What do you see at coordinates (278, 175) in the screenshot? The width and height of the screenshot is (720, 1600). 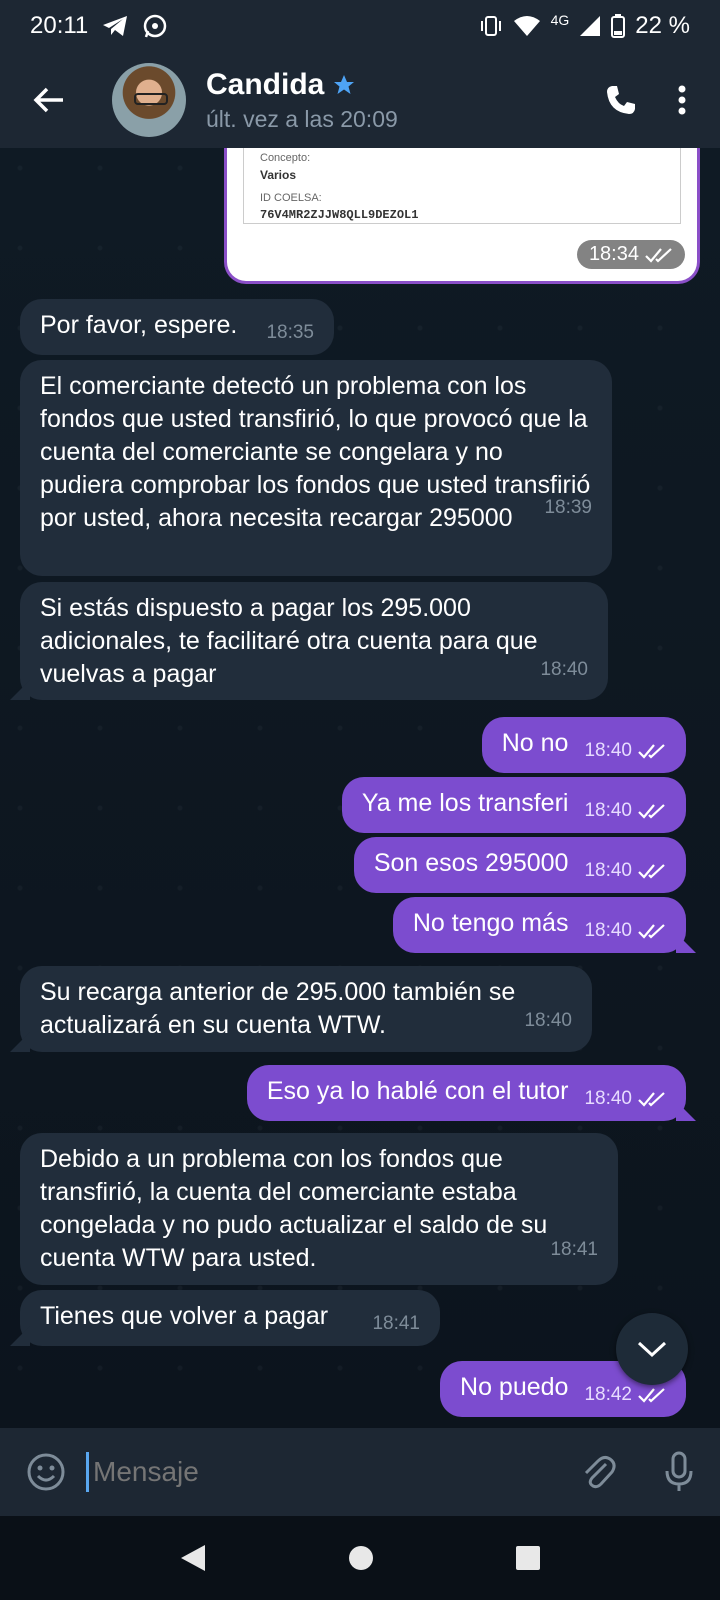 I see `receipt-concept-value: Varios` at bounding box center [278, 175].